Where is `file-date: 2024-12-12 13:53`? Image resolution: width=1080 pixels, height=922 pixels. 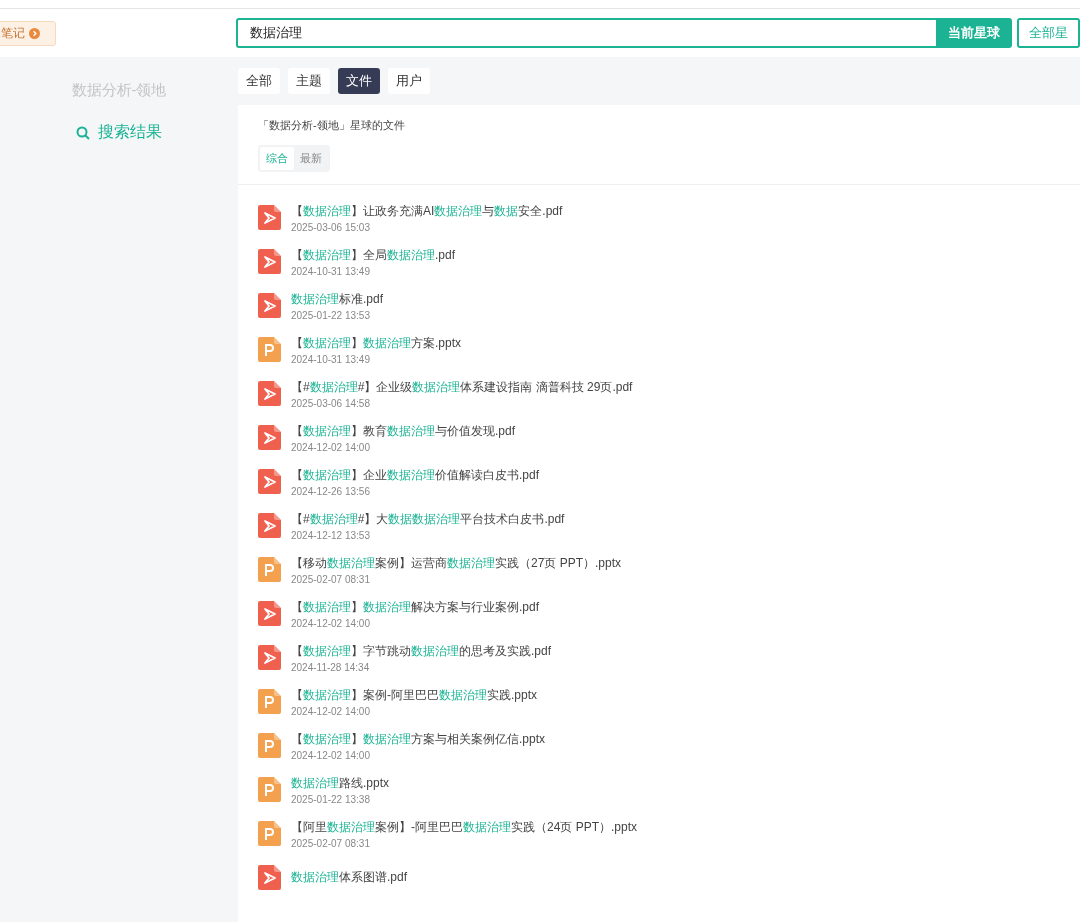 file-date: 2024-12-12 13:53 is located at coordinates (331, 535).